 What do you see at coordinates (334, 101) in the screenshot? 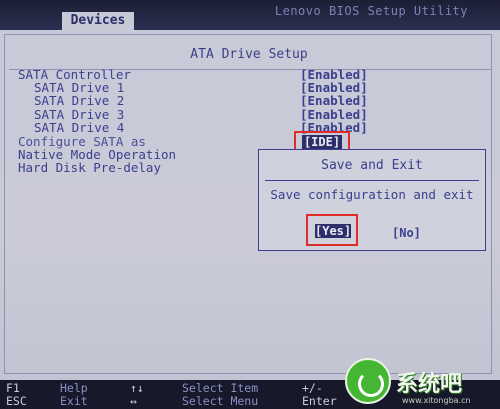
I see `value-sata-drive-2: [Enabled]` at bounding box center [334, 101].